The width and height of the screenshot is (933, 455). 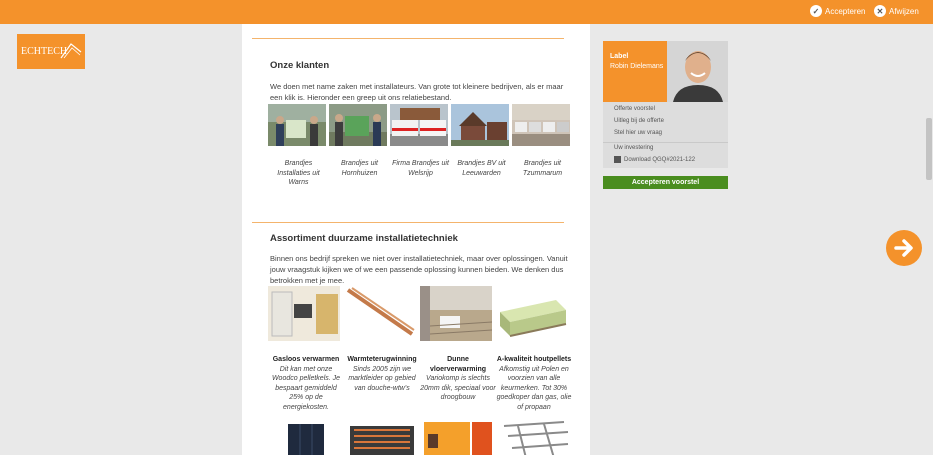 What do you see at coordinates (534, 359) in the screenshot?
I see `product-title: A-kwaliteit houtpellets` at bounding box center [534, 359].